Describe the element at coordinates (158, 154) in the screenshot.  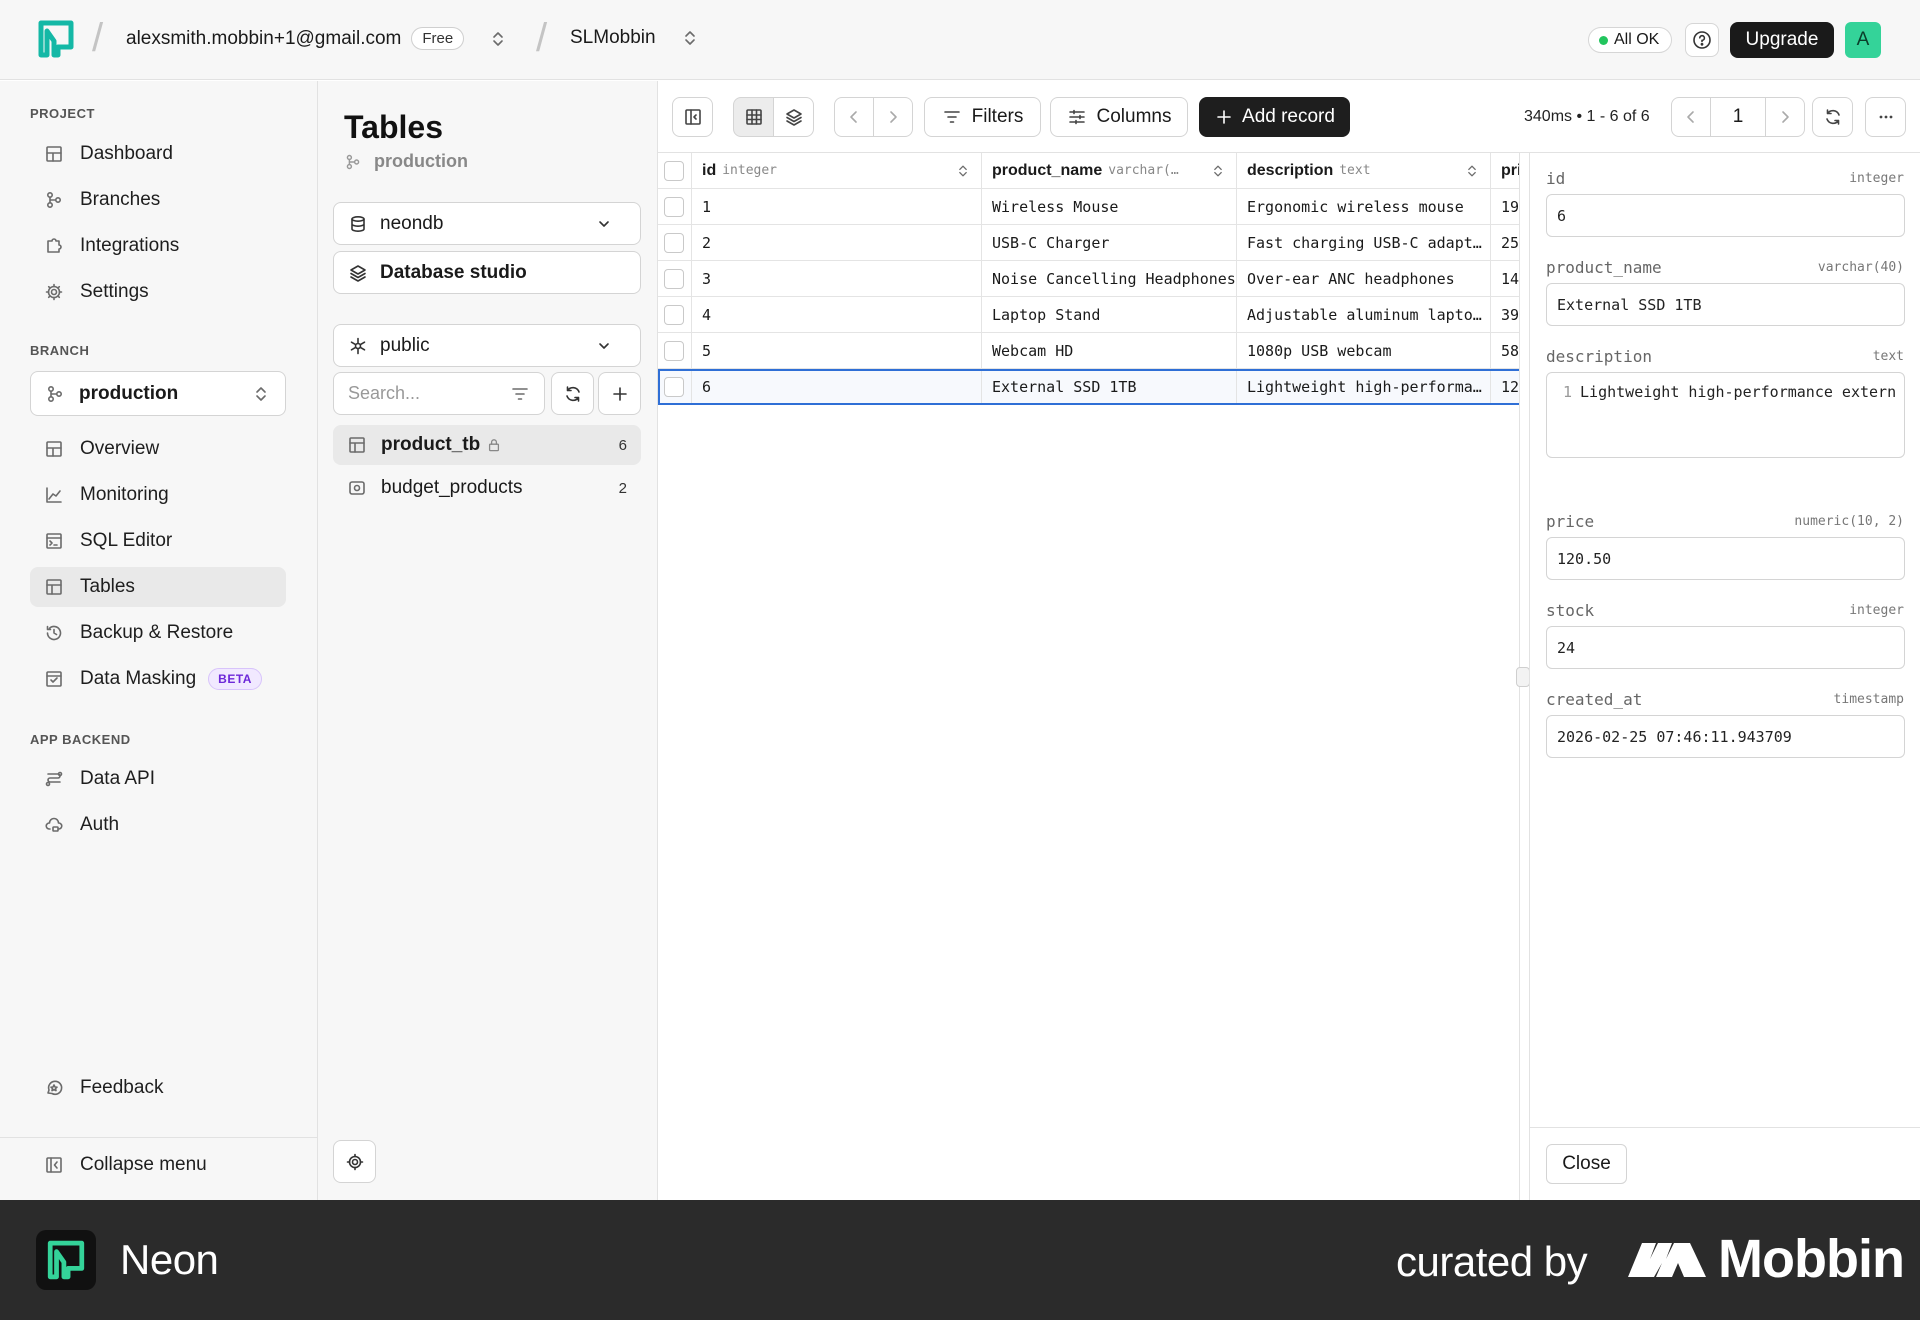
I see `sidebar-item-dashboard: Dashboard` at that location.